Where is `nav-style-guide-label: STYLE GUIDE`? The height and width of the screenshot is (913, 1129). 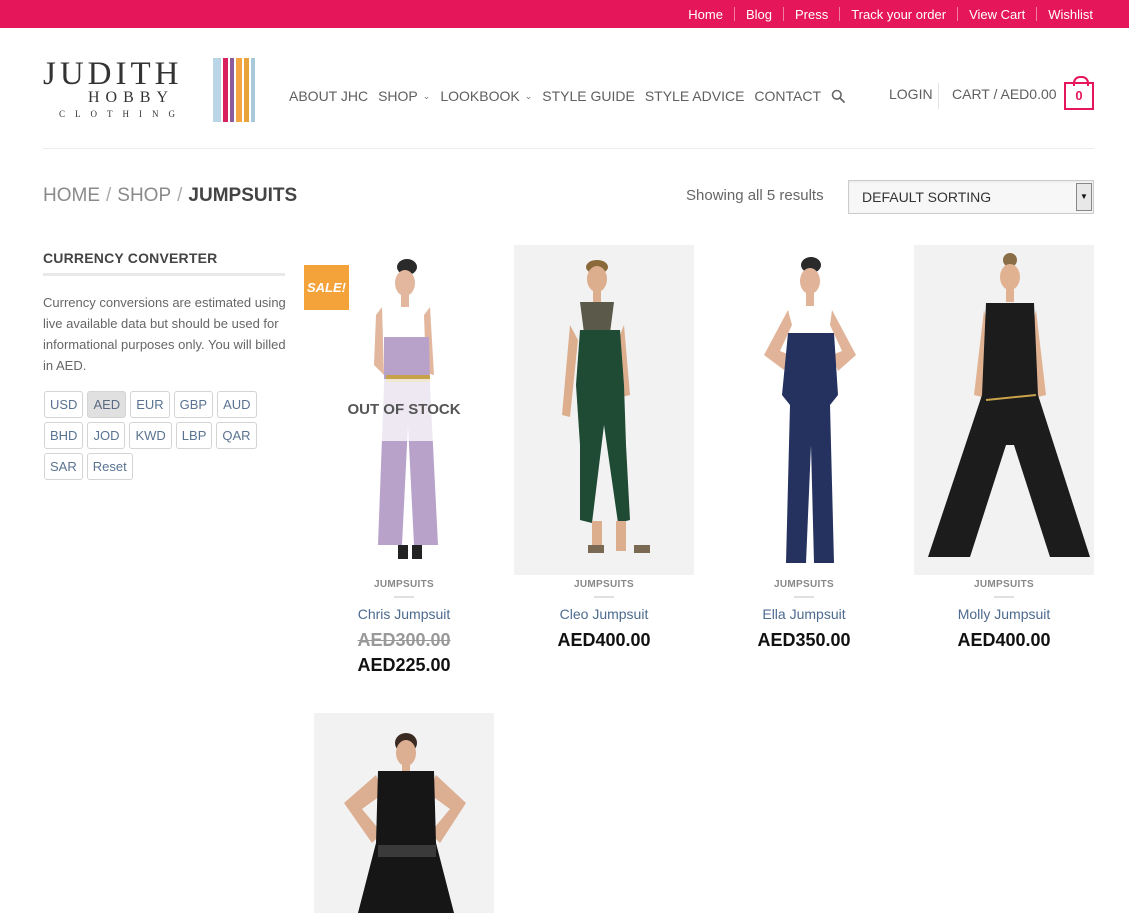
nav-style-guide-label: STYLE GUIDE is located at coordinates (588, 96).